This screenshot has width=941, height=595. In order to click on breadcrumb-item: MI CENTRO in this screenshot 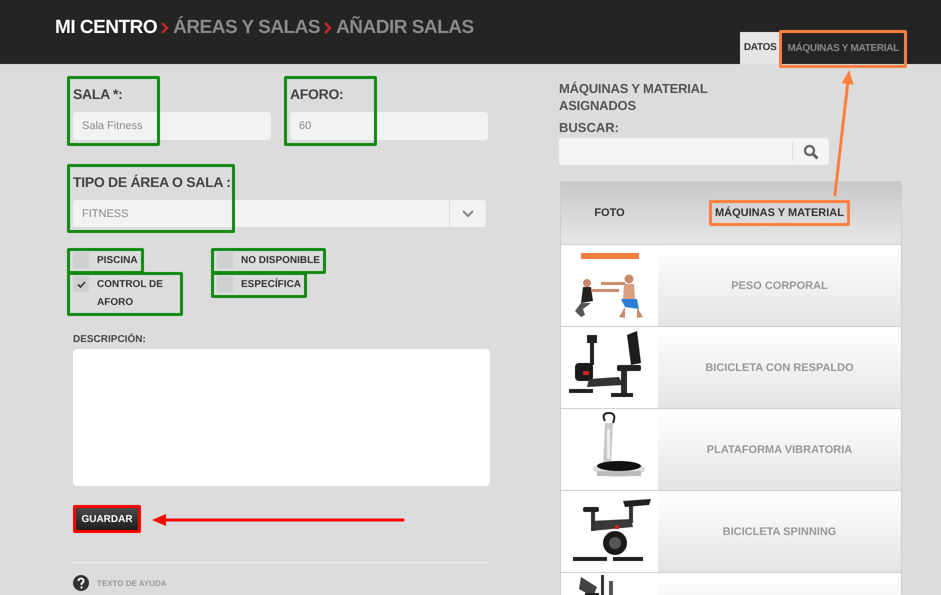, I will do `click(106, 28)`.